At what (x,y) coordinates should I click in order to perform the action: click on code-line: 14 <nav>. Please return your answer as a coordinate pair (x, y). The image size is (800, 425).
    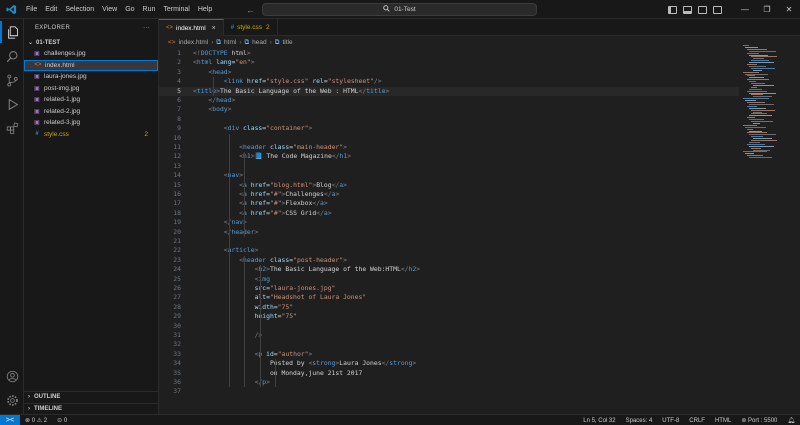
    Looking at the image, I should click on (449, 175).